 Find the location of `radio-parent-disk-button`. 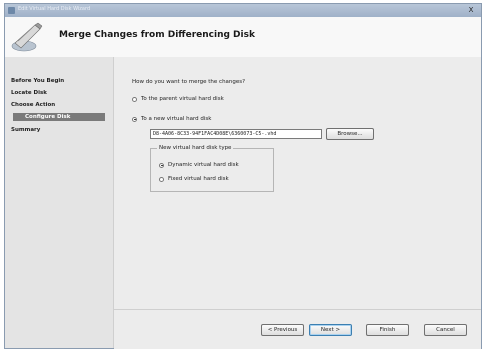

radio-parent-disk-button is located at coordinates (134, 99).